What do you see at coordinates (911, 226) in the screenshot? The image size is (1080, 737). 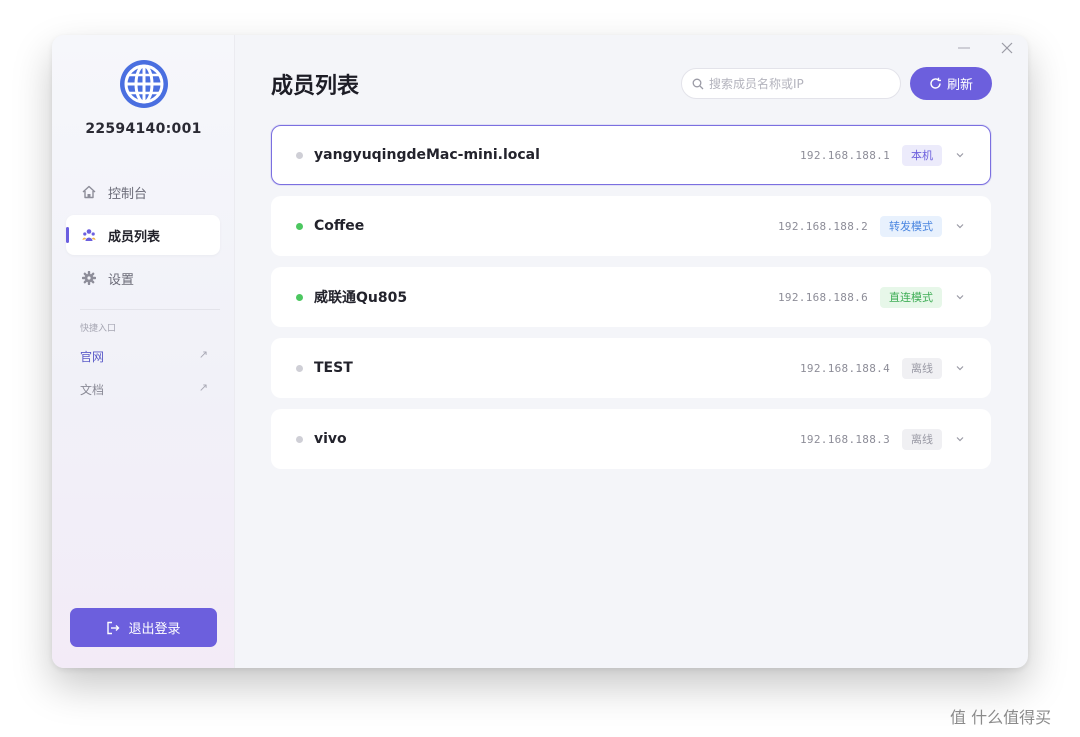 I see `status-badge: 转发模式` at bounding box center [911, 226].